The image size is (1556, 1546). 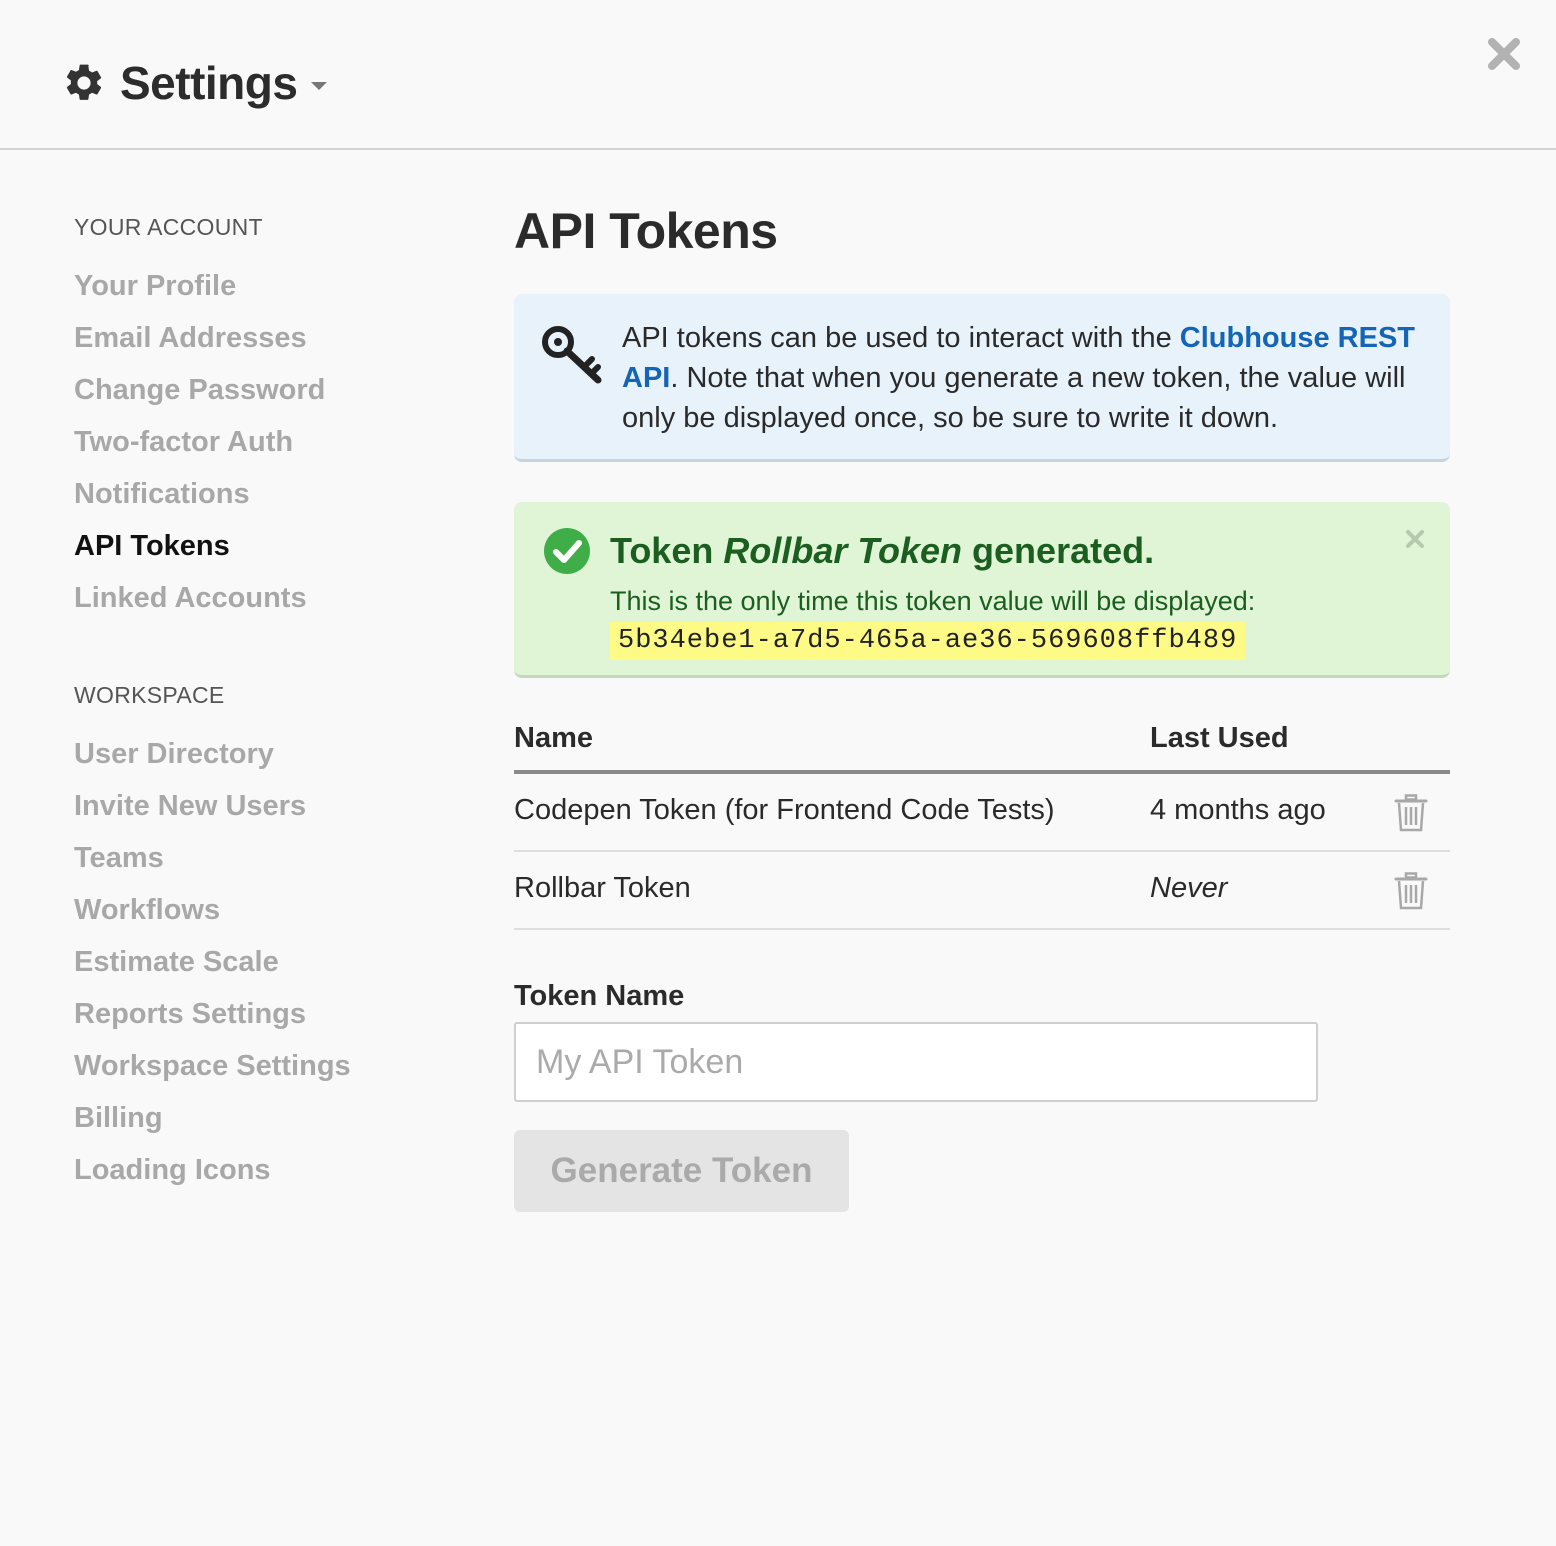 What do you see at coordinates (264, 1066) in the screenshot?
I see `sidebar-item-workspace-settings: Workspace Settings` at bounding box center [264, 1066].